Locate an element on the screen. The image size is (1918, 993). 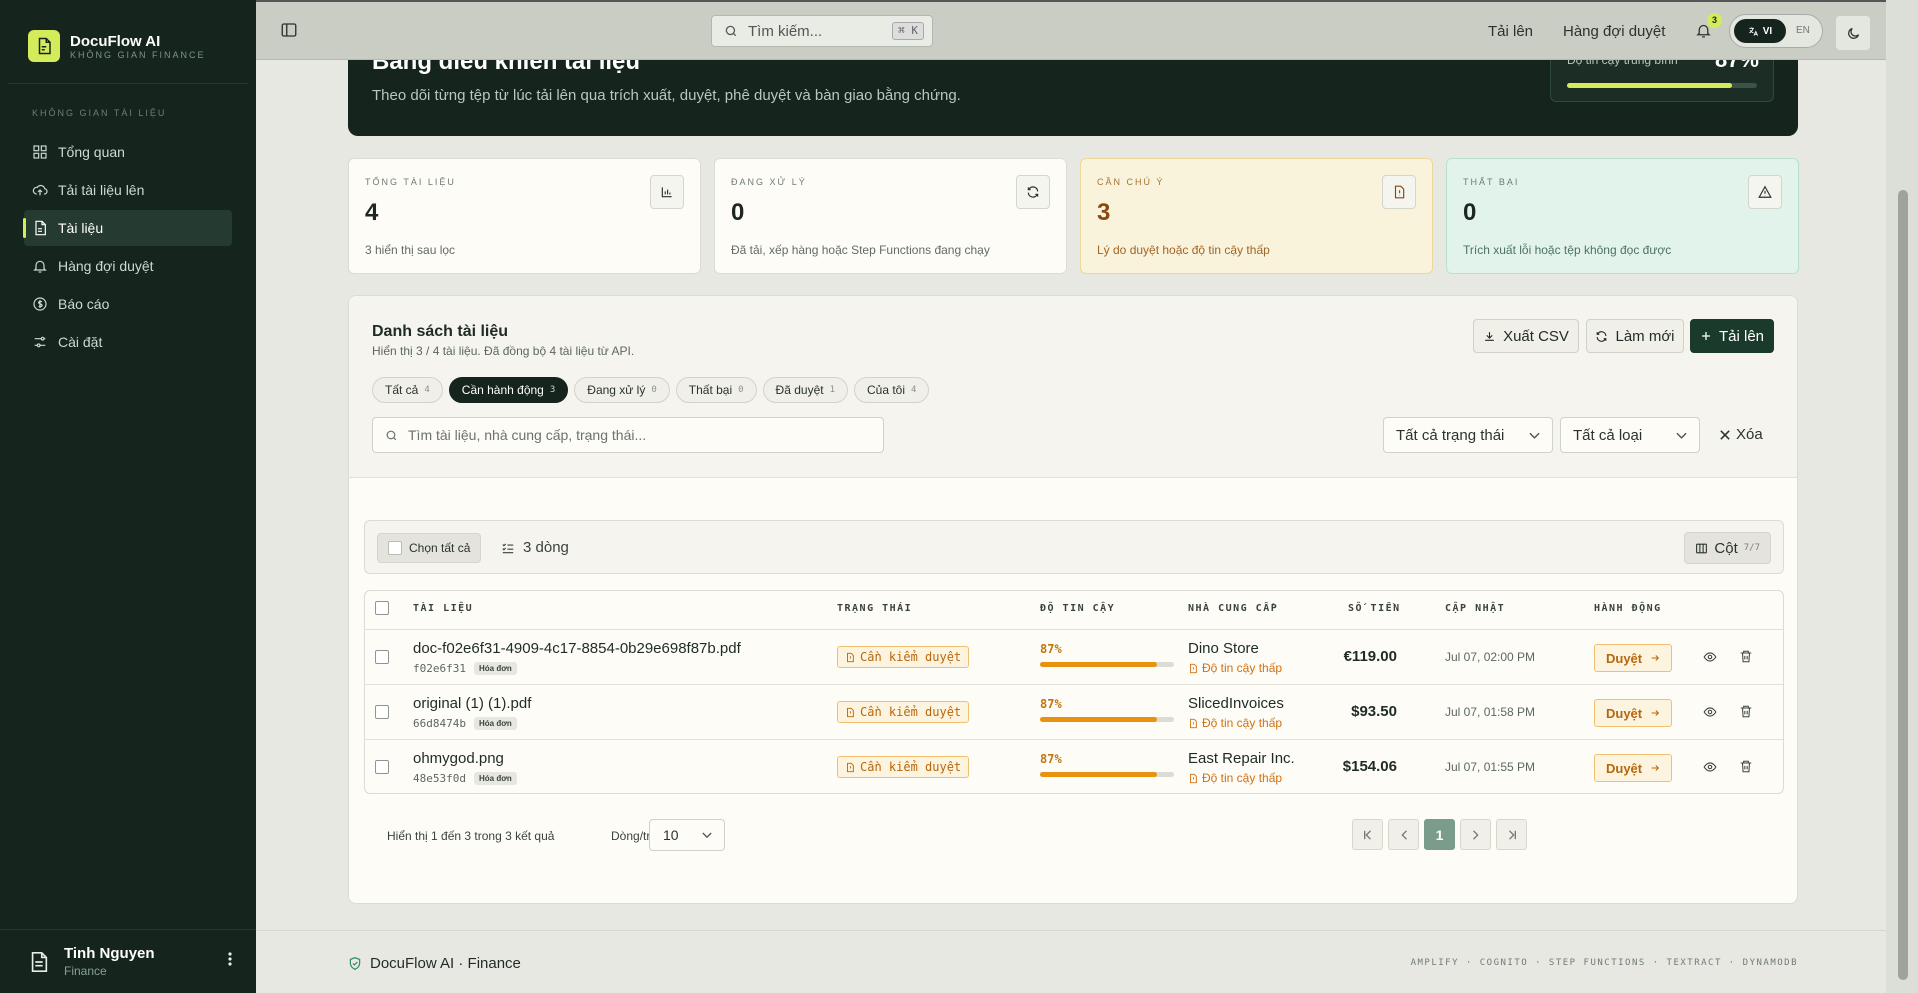
chip-approved: Đã duyệt 1 is located at coordinates (805, 390).